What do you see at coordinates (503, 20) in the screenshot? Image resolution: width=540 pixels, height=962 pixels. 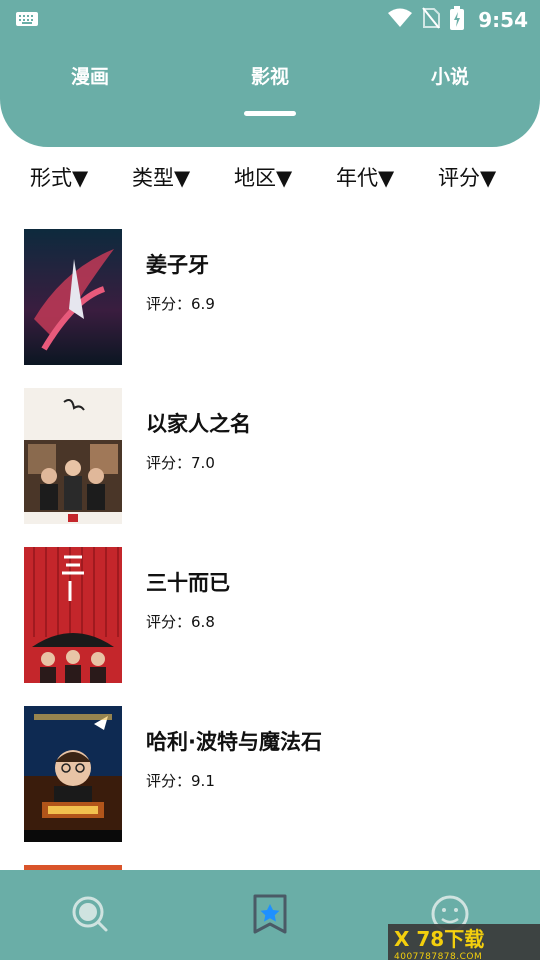 I see `status-clock: 9:54` at bounding box center [503, 20].